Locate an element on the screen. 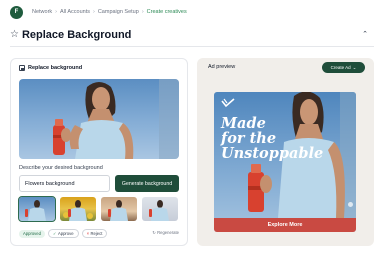 Image resolution: width=384 pixels, height=257 pixels. thumbnail-flowers is located at coordinates (78, 209).